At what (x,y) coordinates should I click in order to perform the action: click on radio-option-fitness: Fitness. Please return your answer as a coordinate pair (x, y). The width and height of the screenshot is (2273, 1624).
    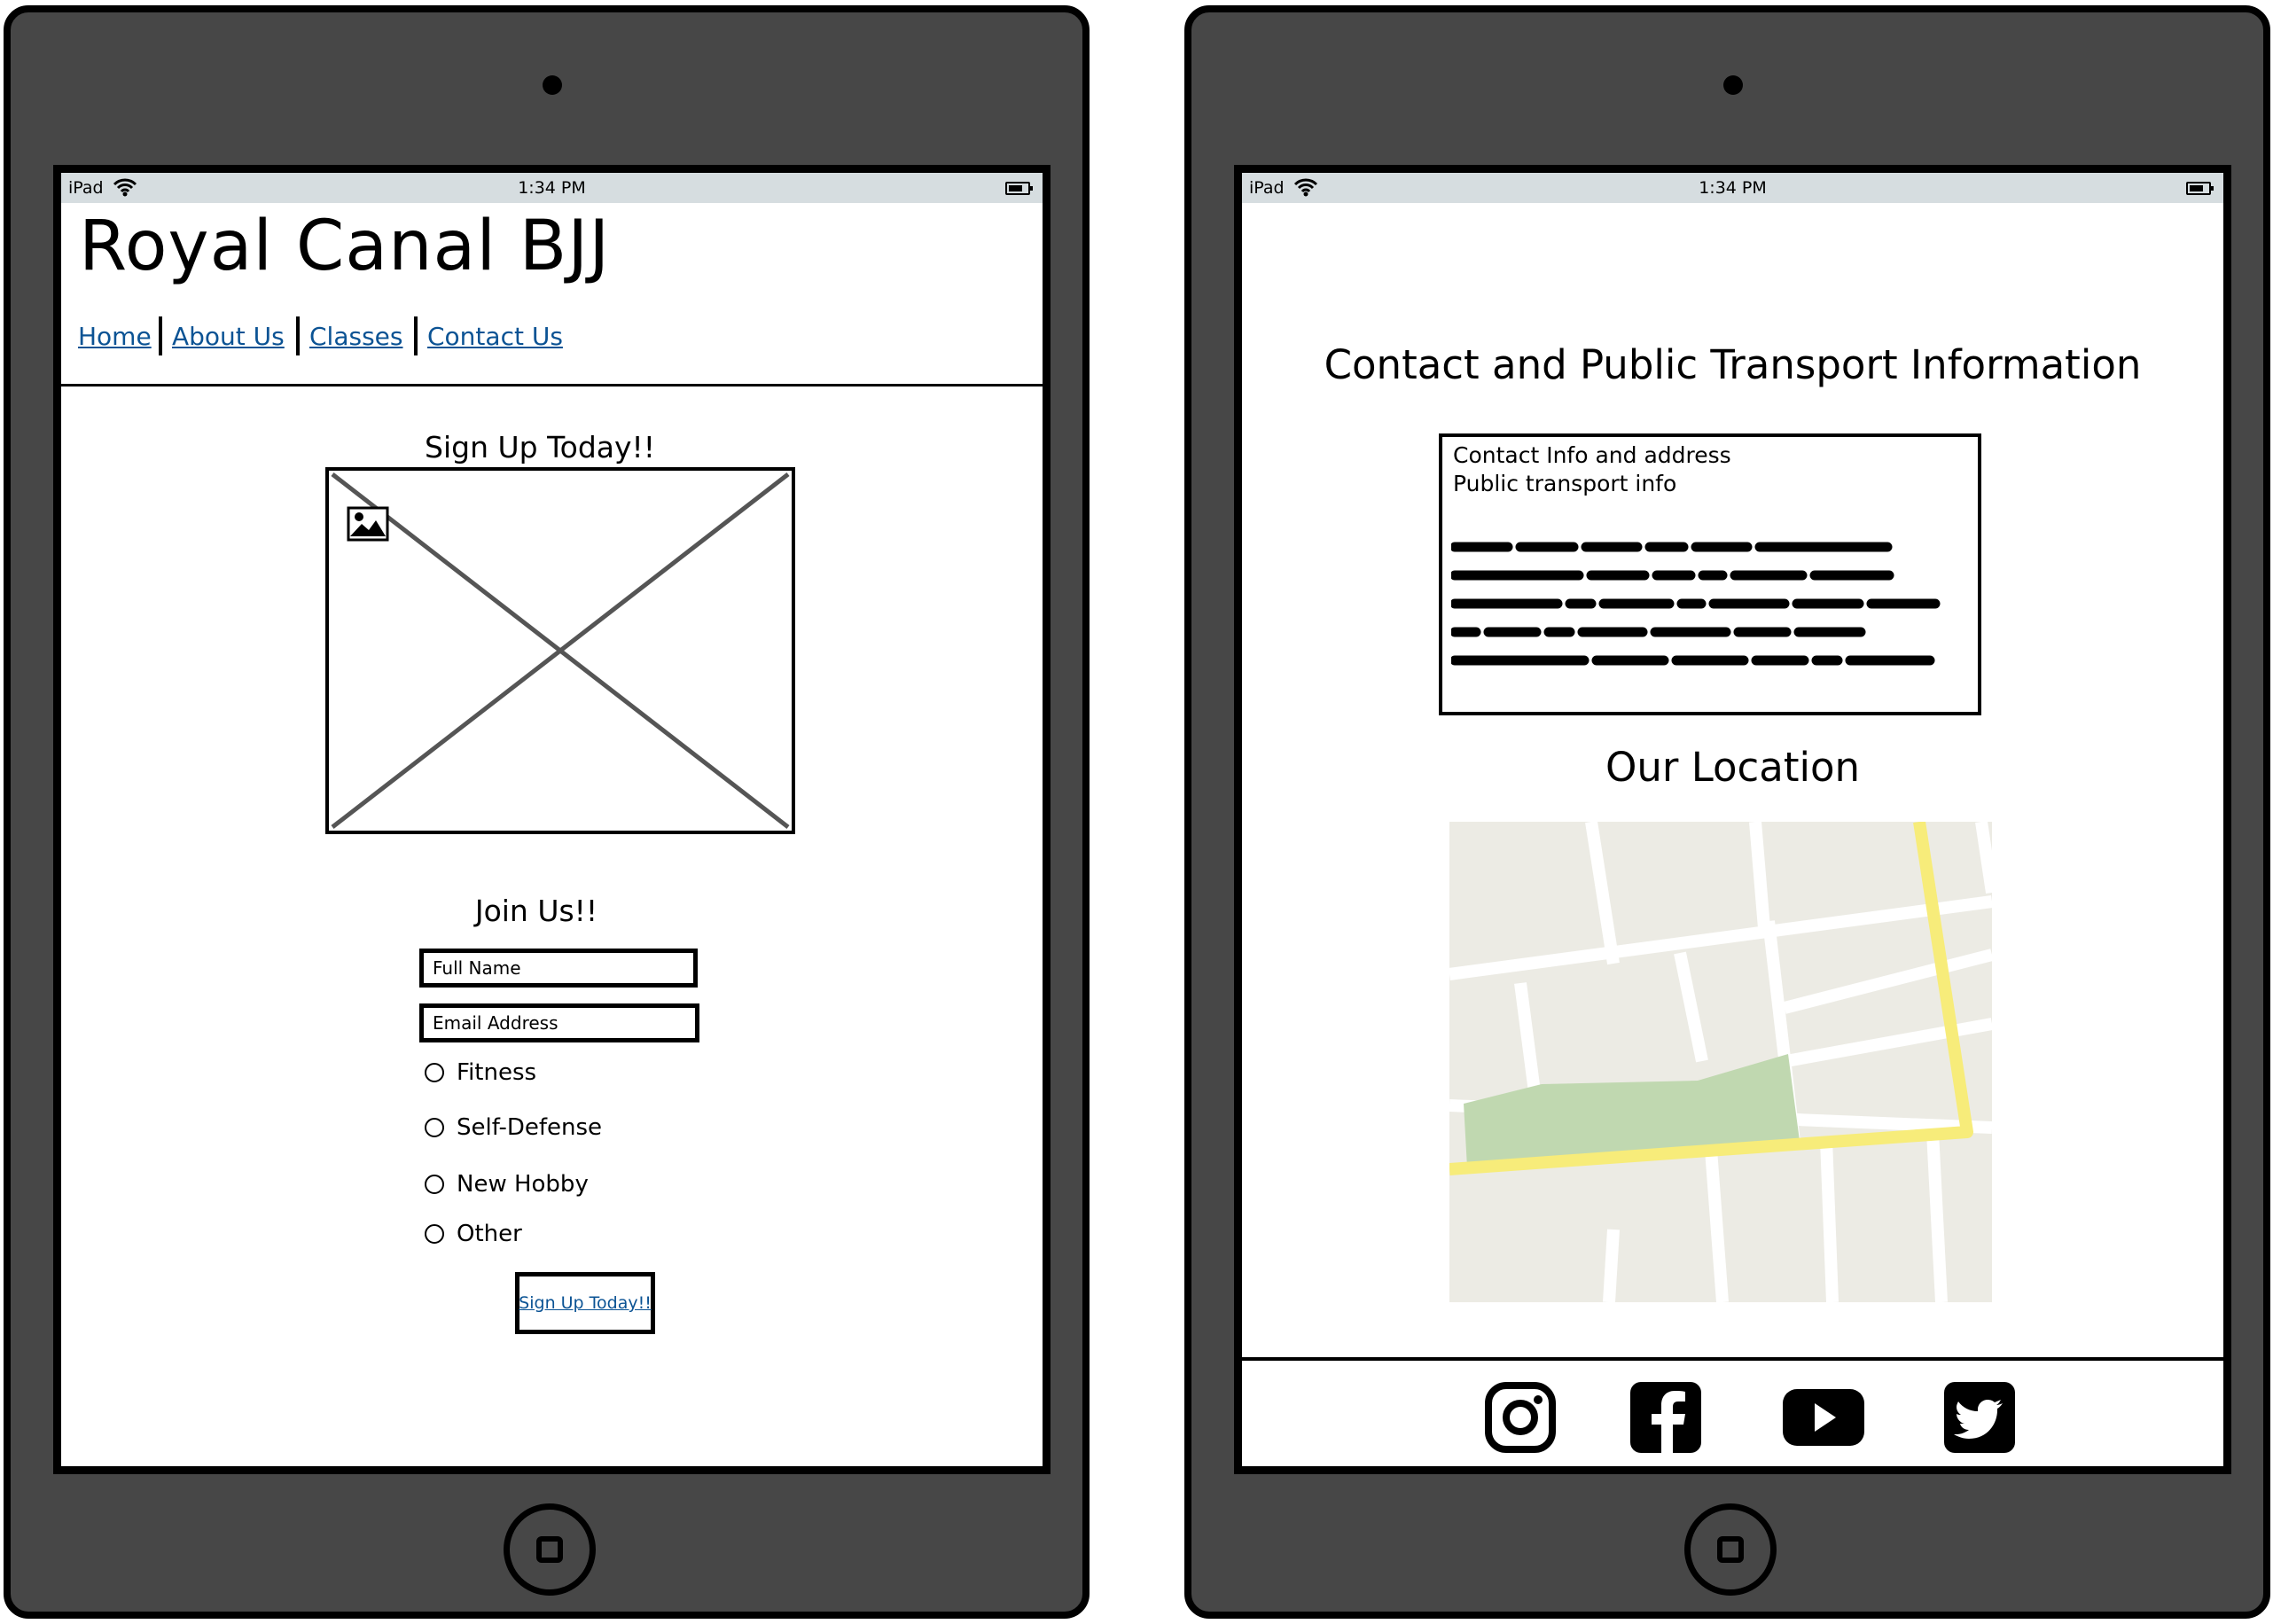
    Looking at the image, I should click on (480, 1073).